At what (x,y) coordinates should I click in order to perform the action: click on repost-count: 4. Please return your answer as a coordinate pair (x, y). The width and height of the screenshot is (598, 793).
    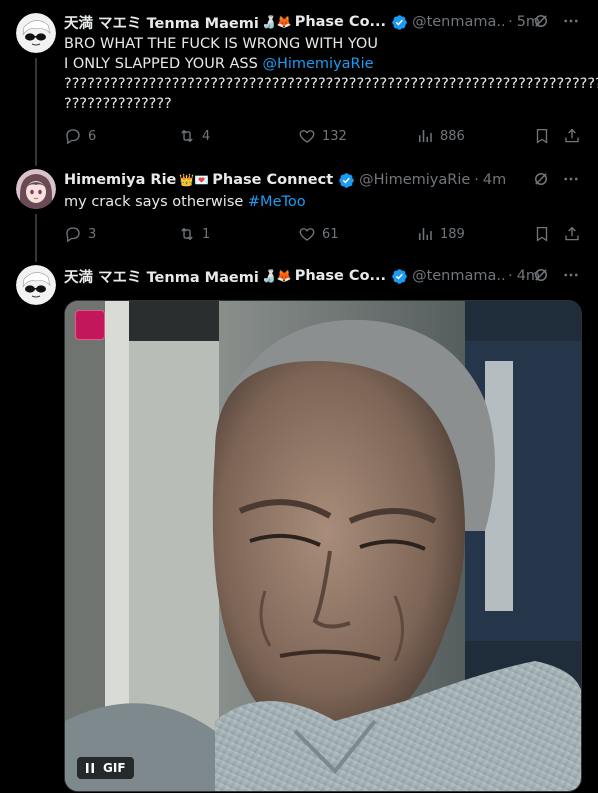
    Looking at the image, I should click on (206, 136).